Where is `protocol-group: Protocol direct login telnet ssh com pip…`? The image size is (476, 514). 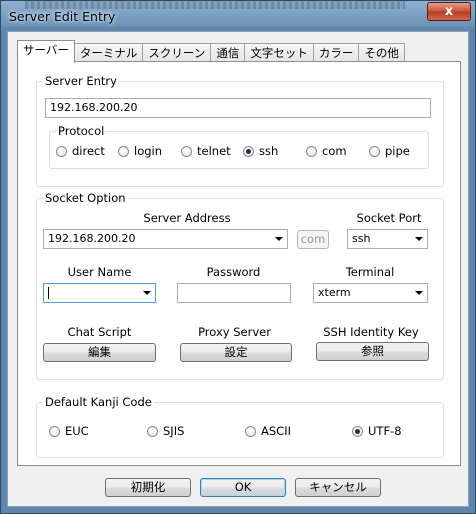 protocol-group: Protocol direct login telnet ssh com pip… is located at coordinates (239, 146).